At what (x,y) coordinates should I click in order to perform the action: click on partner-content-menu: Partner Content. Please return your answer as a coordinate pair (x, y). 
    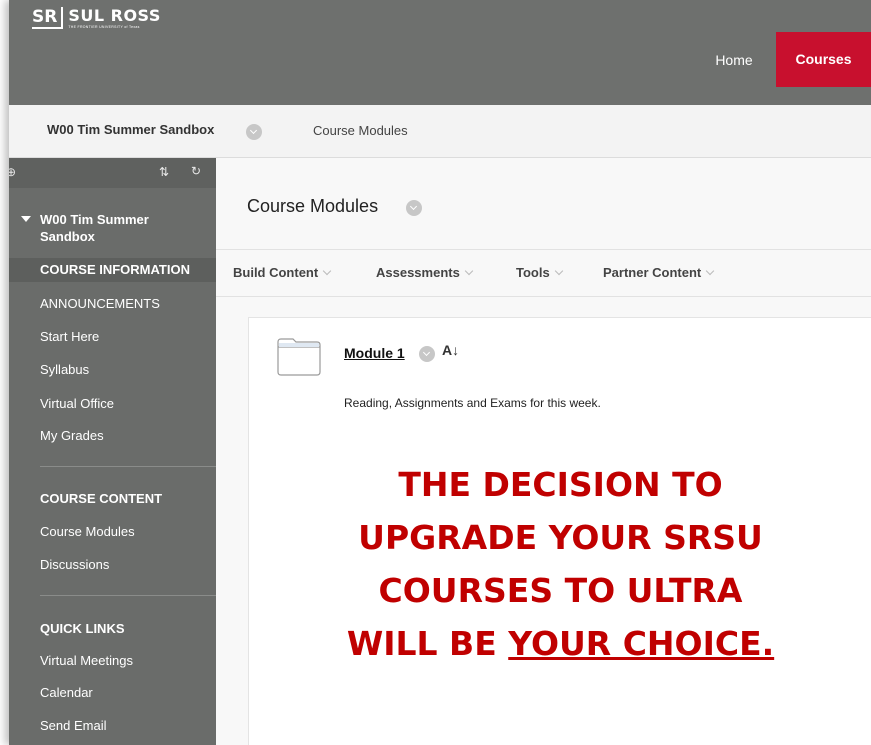
    Looking at the image, I should click on (659, 272).